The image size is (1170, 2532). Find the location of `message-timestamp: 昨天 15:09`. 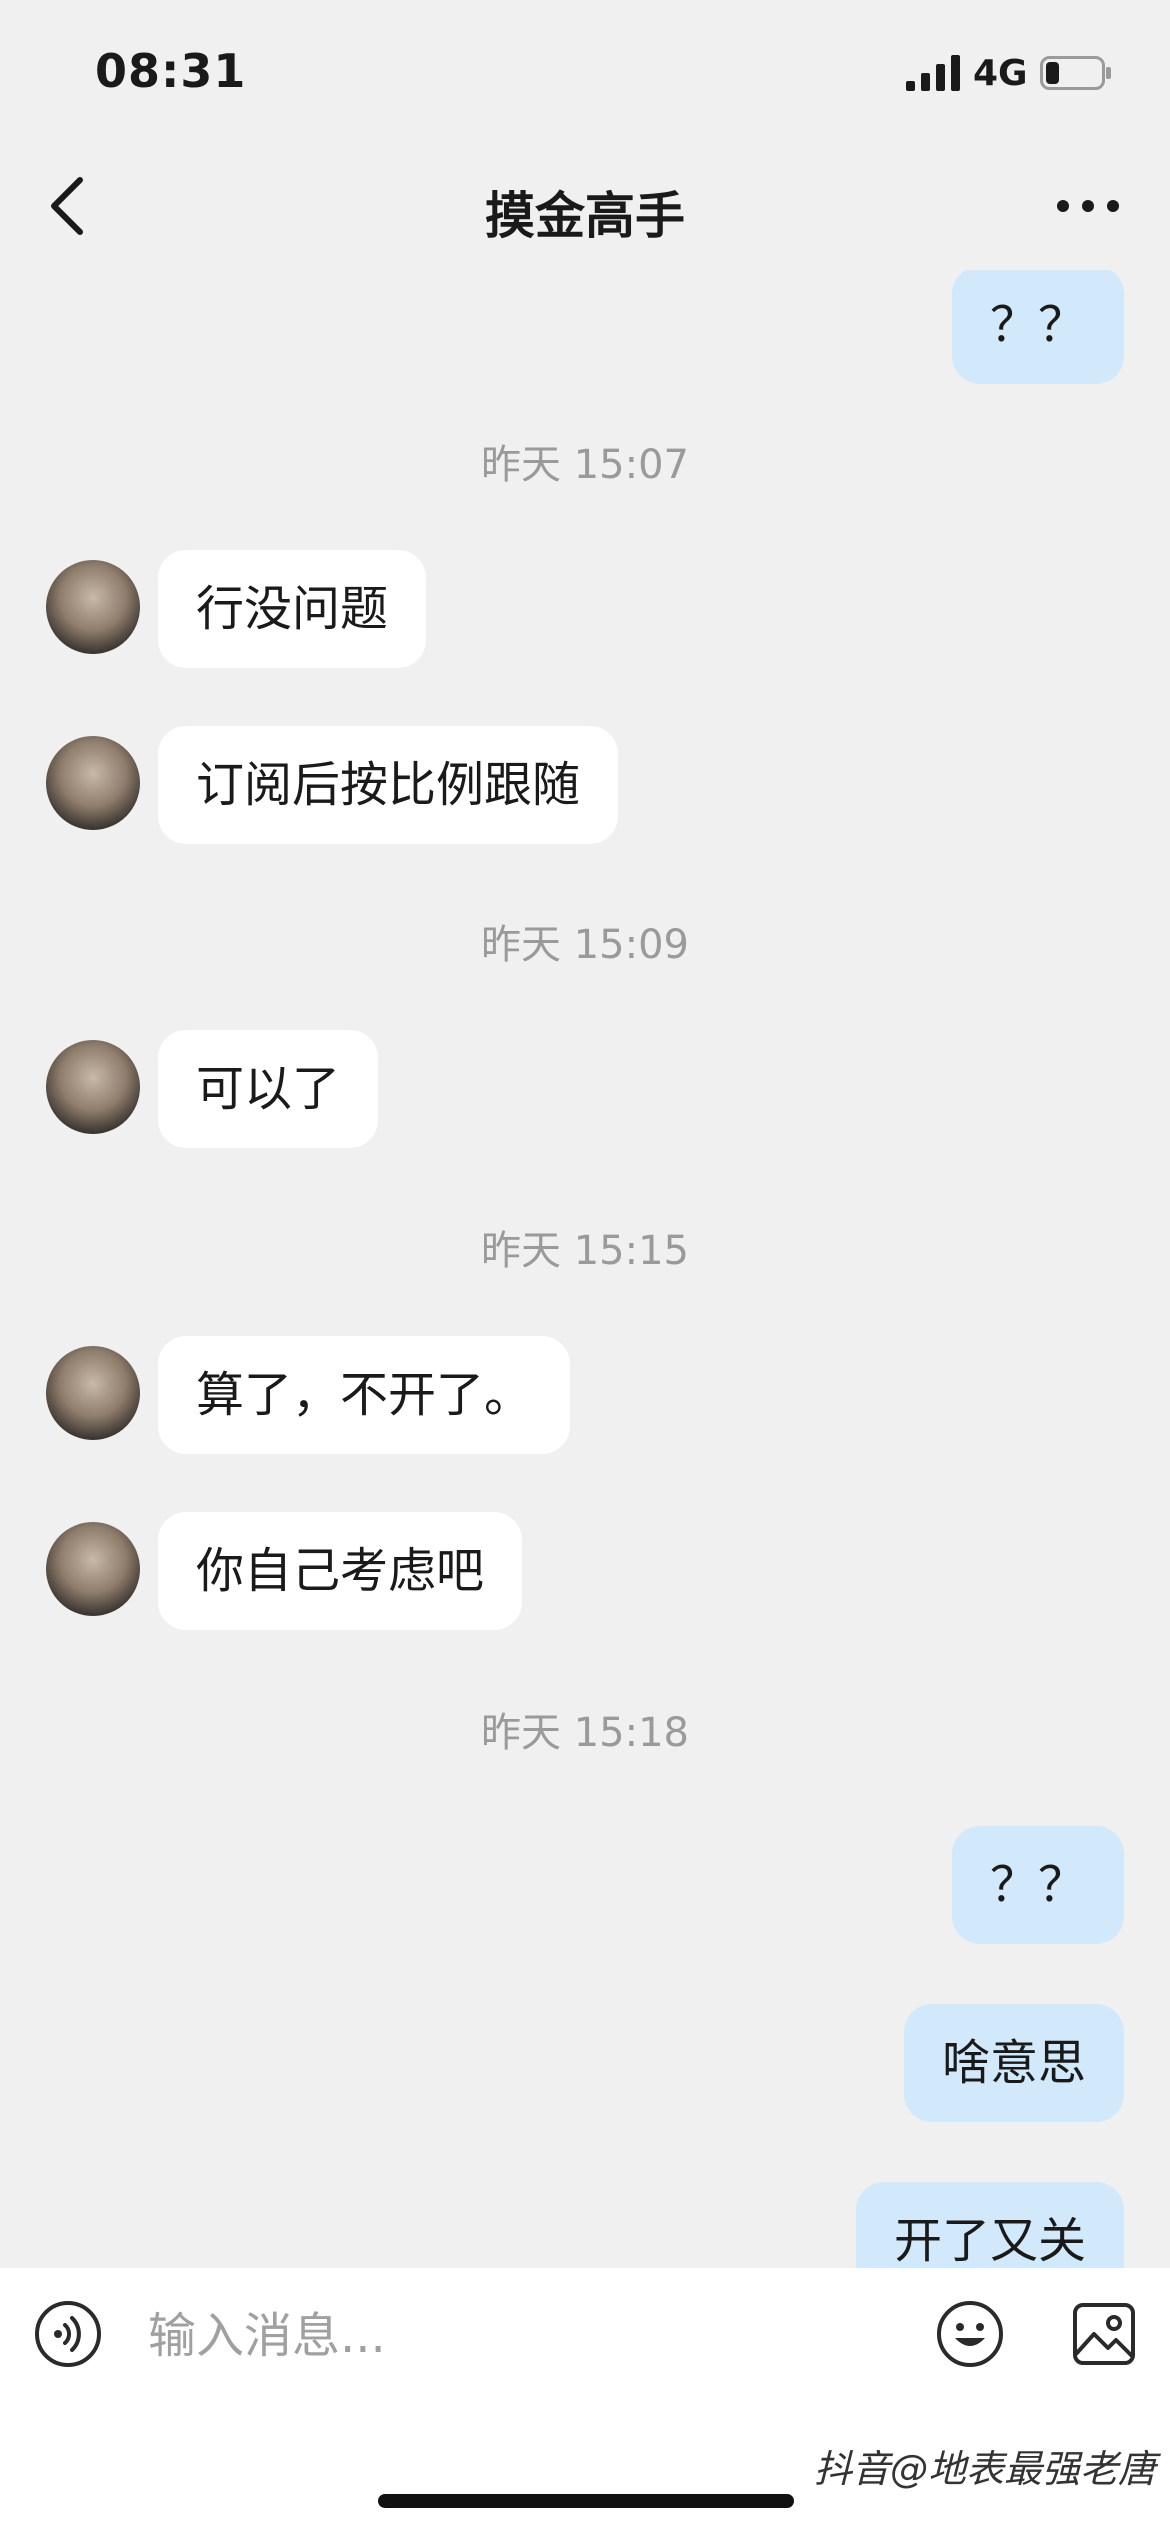

message-timestamp: 昨天 15:09 is located at coordinates (585, 945).